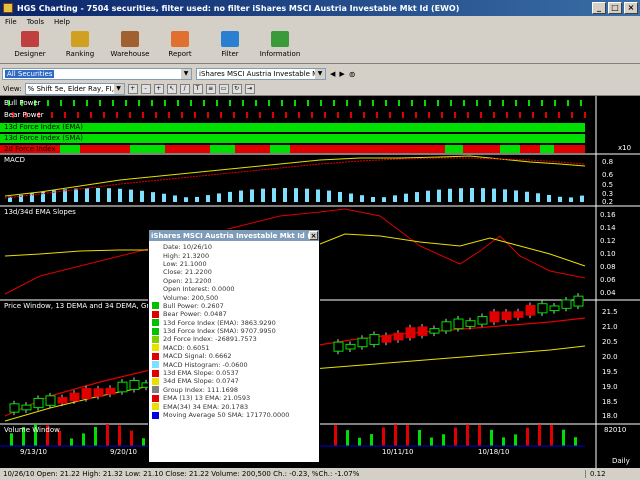 This screenshot has height=480, width=640. What do you see at coordinates (332, 74) in the screenshot?
I see `prev-security-icon: ◀` at bounding box center [332, 74].